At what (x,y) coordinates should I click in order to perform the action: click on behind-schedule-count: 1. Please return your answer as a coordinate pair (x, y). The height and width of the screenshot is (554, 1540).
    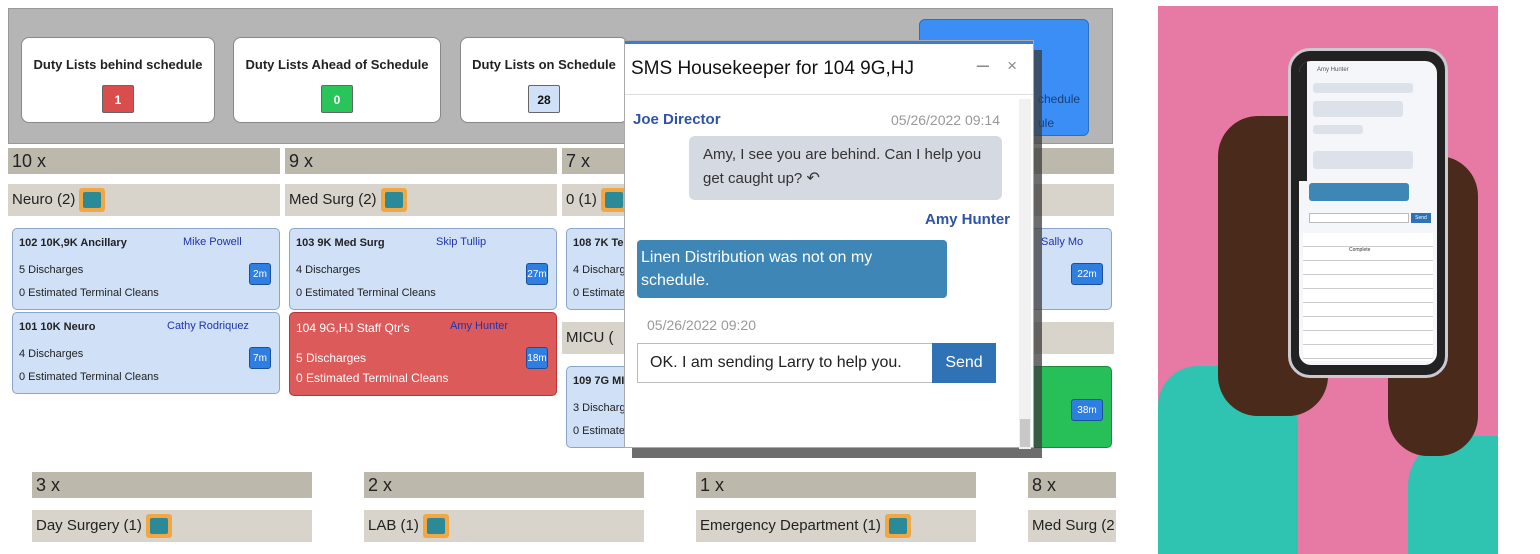
    Looking at the image, I should click on (118, 99).